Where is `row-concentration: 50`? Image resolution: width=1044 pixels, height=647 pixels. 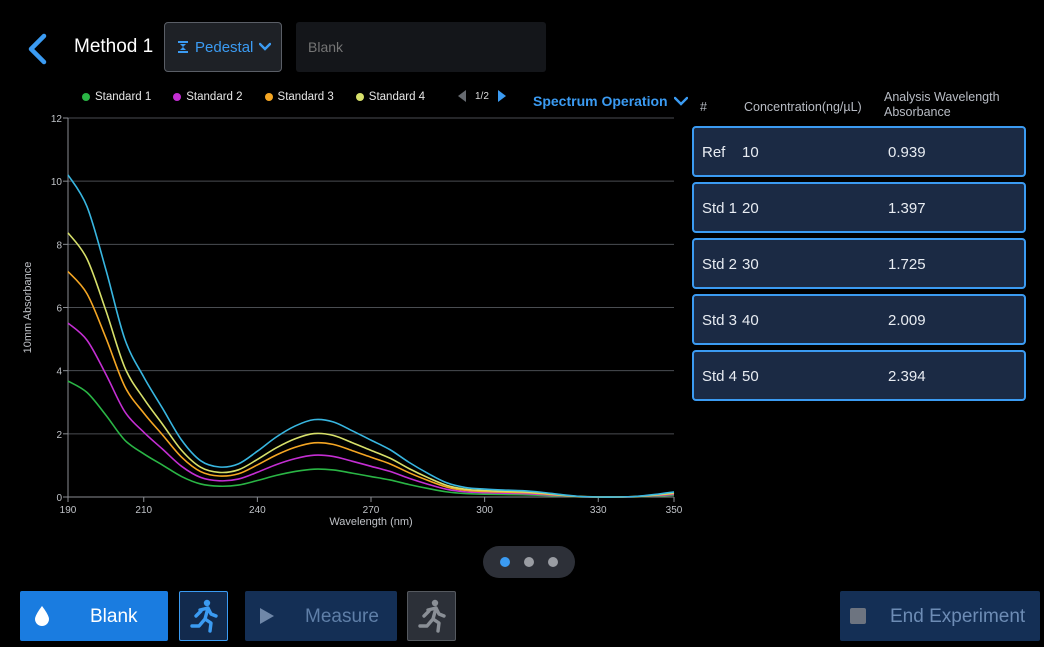
row-concentration: 50 is located at coordinates (750, 376).